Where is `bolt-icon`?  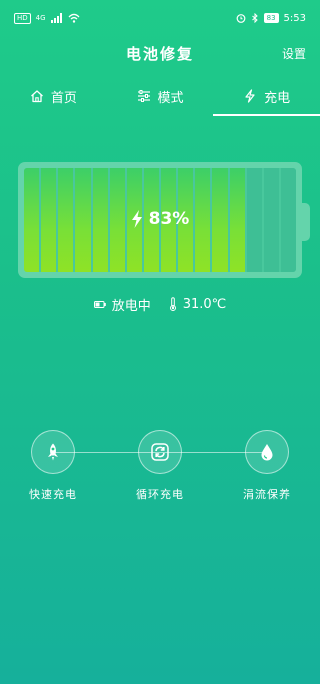
bolt-icon is located at coordinates (250, 96).